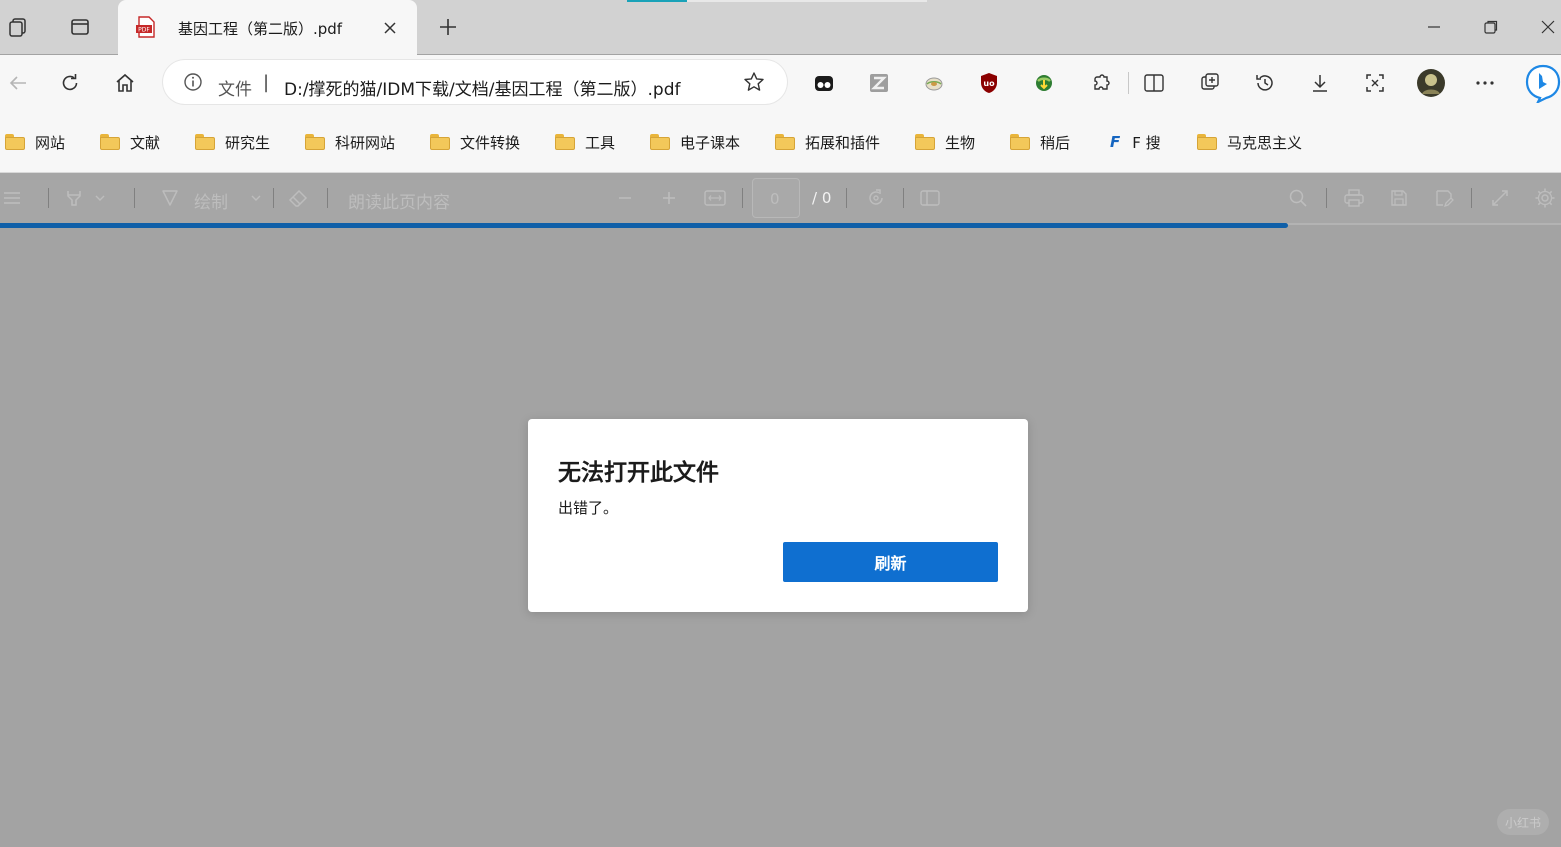 The height and width of the screenshot is (847, 1561). What do you see at coordinates (1265, 142) in the screenshot?
I see `bookmark-label: 马克思主义` at bounding box center [1265, 142].